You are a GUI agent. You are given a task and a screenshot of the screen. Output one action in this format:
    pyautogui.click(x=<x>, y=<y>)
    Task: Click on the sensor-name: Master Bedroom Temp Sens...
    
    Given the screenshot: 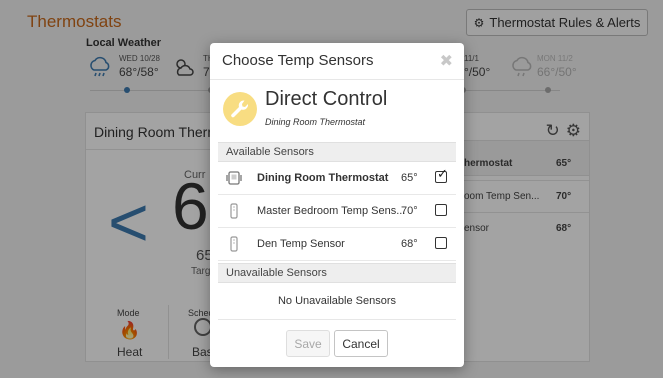 What is the action you would take?
    pyautogui.click(x=331, y=211)
    